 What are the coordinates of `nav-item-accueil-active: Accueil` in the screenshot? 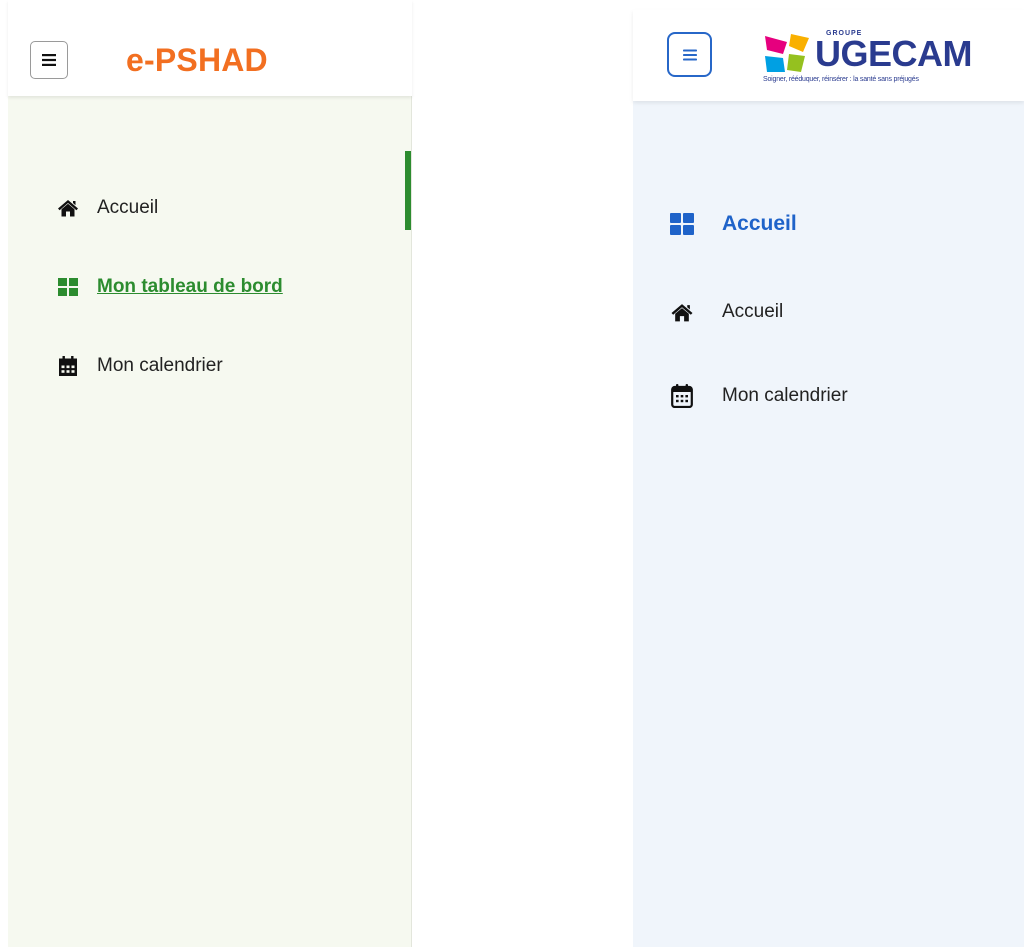 It's located at (733, 224).